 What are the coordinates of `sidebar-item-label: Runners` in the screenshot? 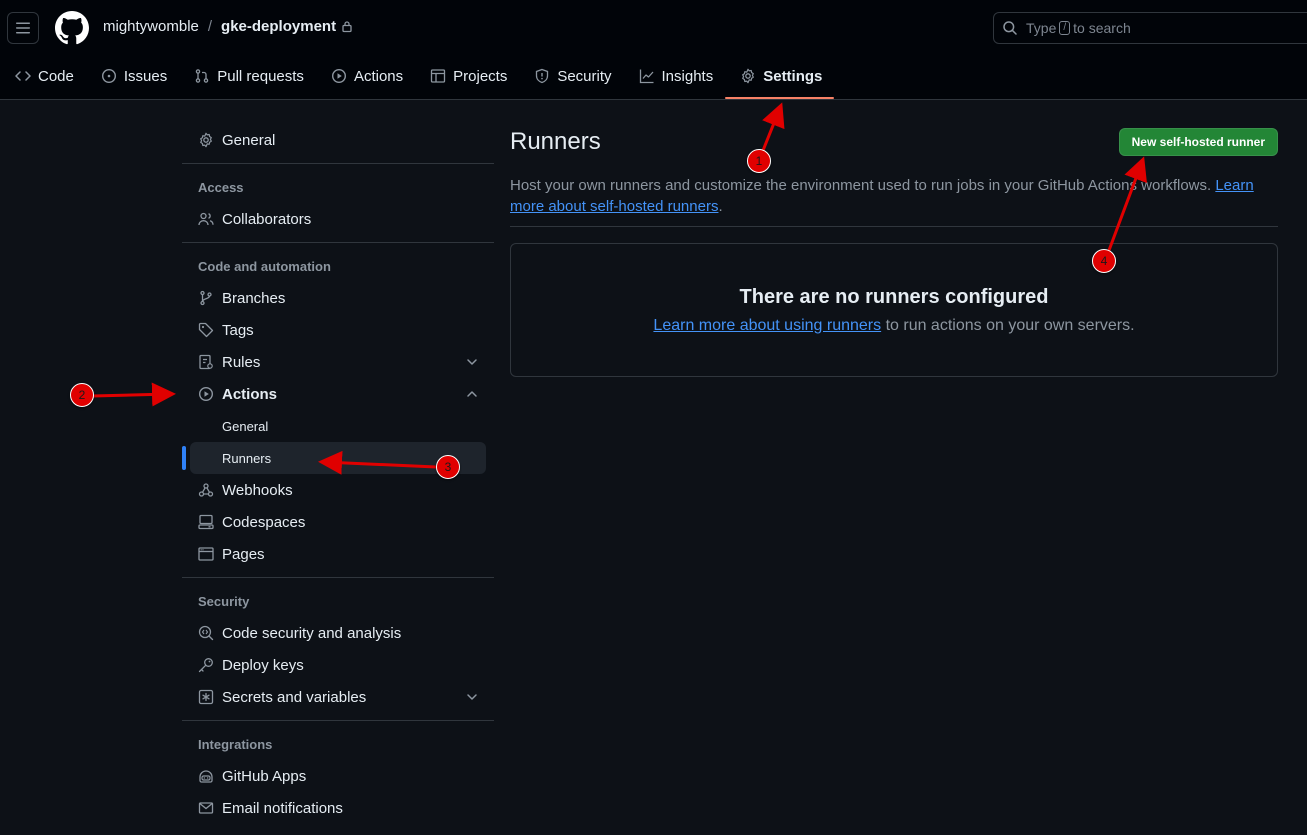 It's located at (247, 458).